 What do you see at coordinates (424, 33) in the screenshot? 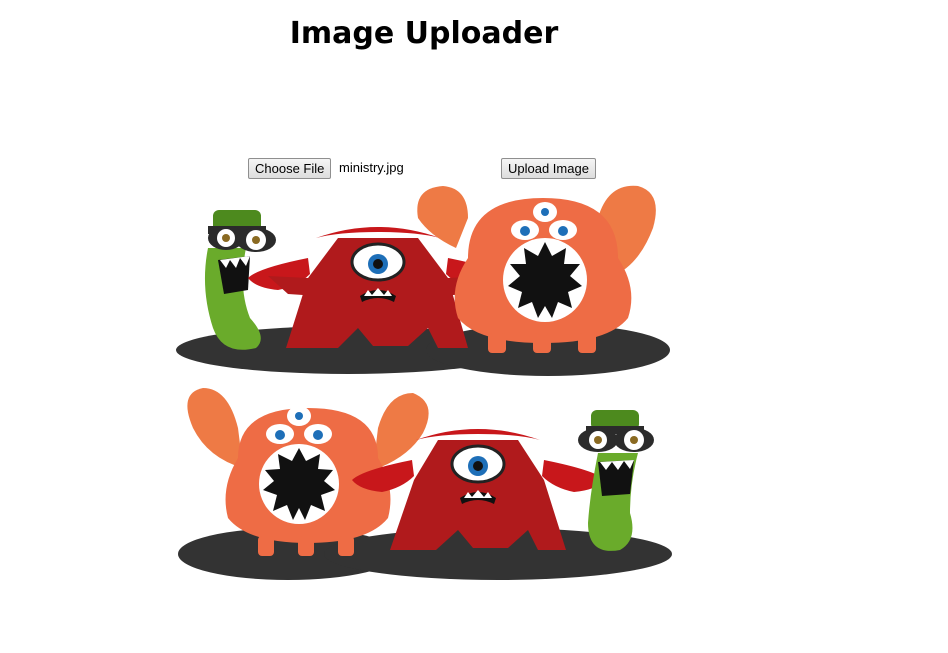
I see `page-title: Image Uploader` at bounding box center [424, 33].